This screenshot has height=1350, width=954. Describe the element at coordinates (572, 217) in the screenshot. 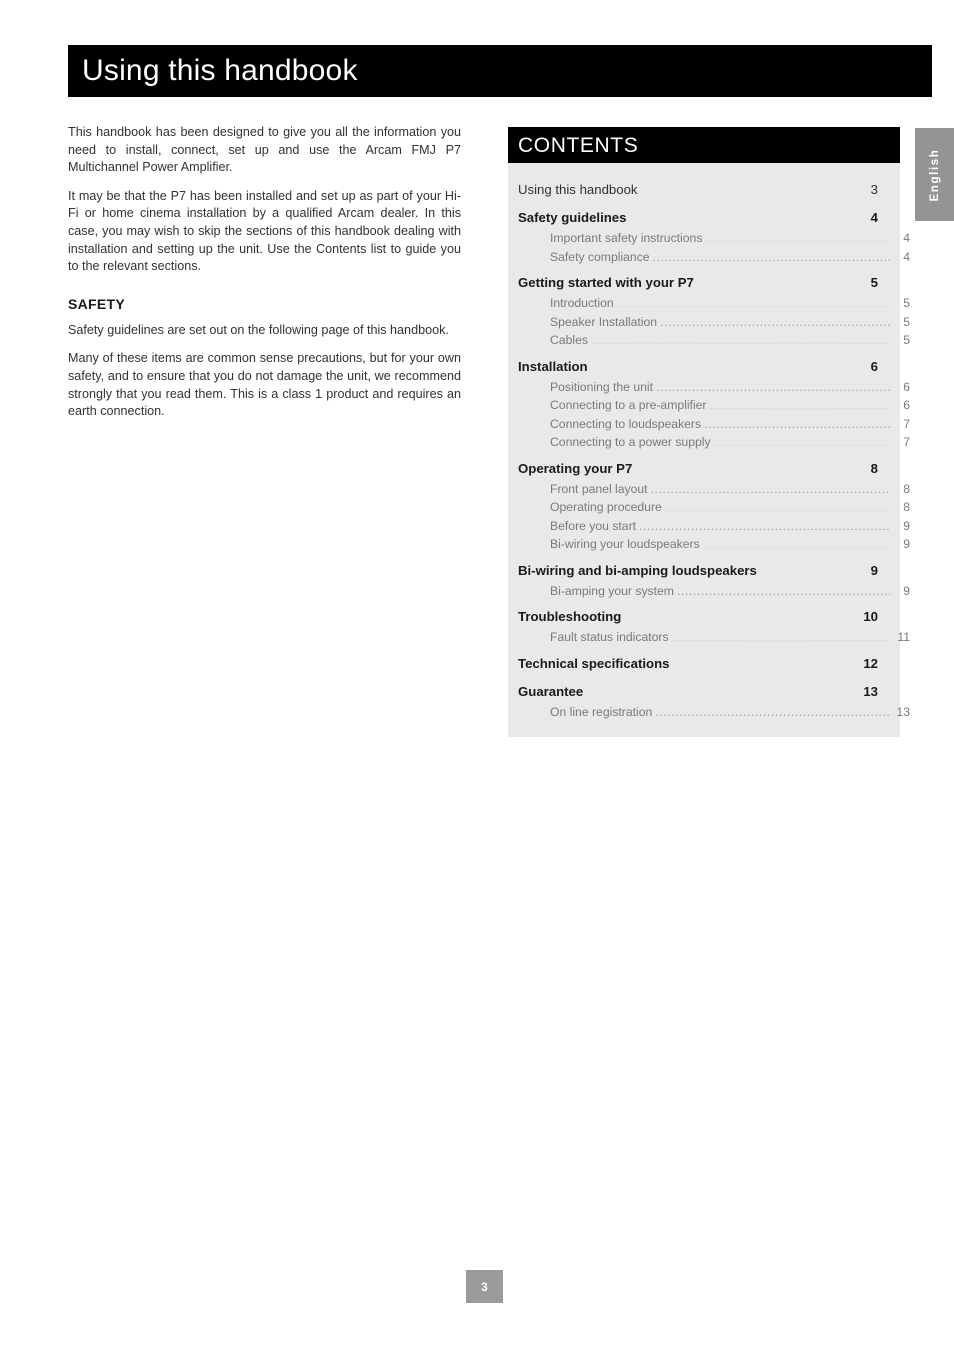

I see `toc-entry-label: Safety guidelines` at that location.